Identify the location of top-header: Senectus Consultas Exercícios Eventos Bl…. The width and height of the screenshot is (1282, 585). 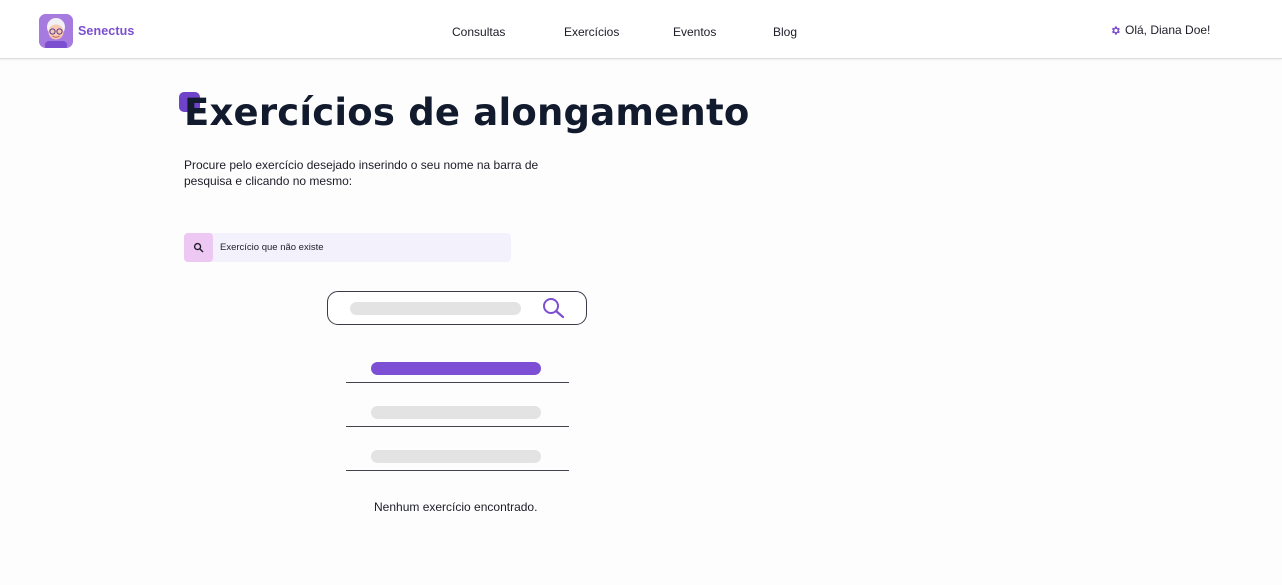
(641, 29).